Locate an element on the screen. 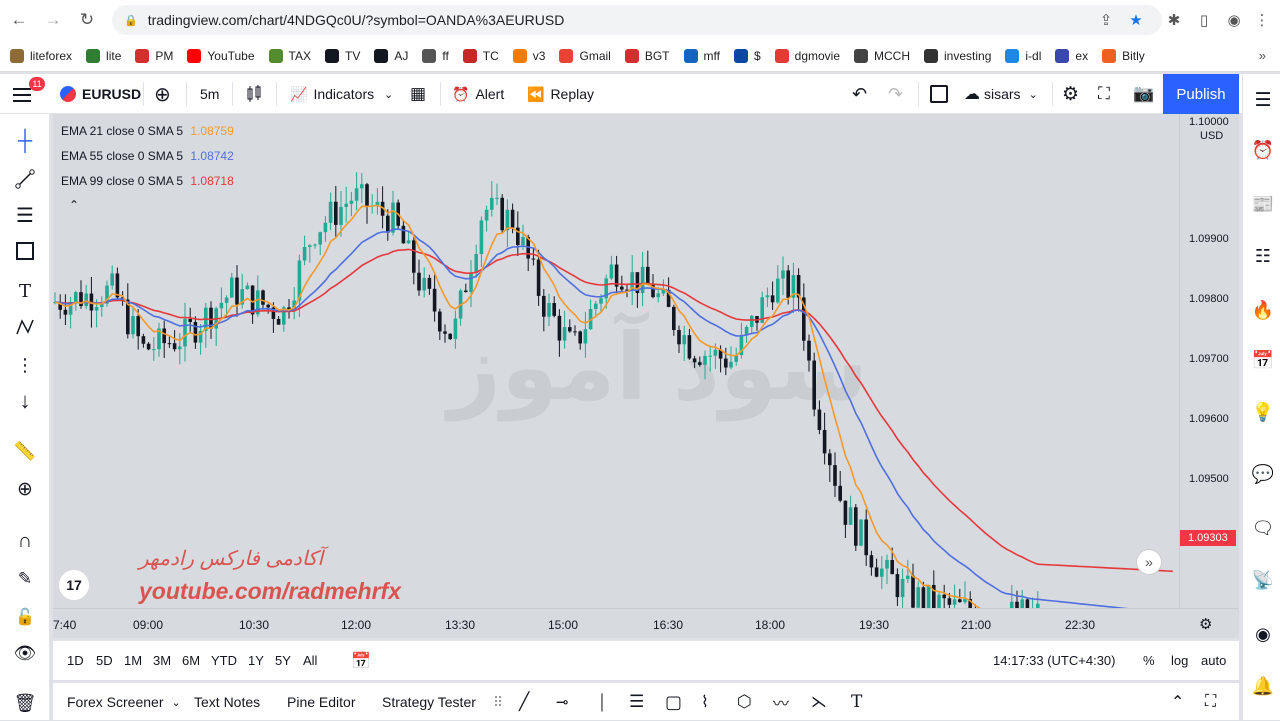 The width and height of the screenshot is (1280, 721). range-button-1m: 1M is located at coordinates (133, 660).